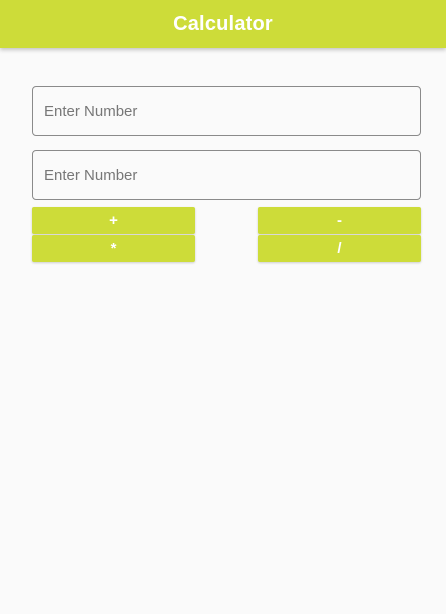 The image size is (446, 614). I want to click on app-bar: Calculator, so click(223, 24).